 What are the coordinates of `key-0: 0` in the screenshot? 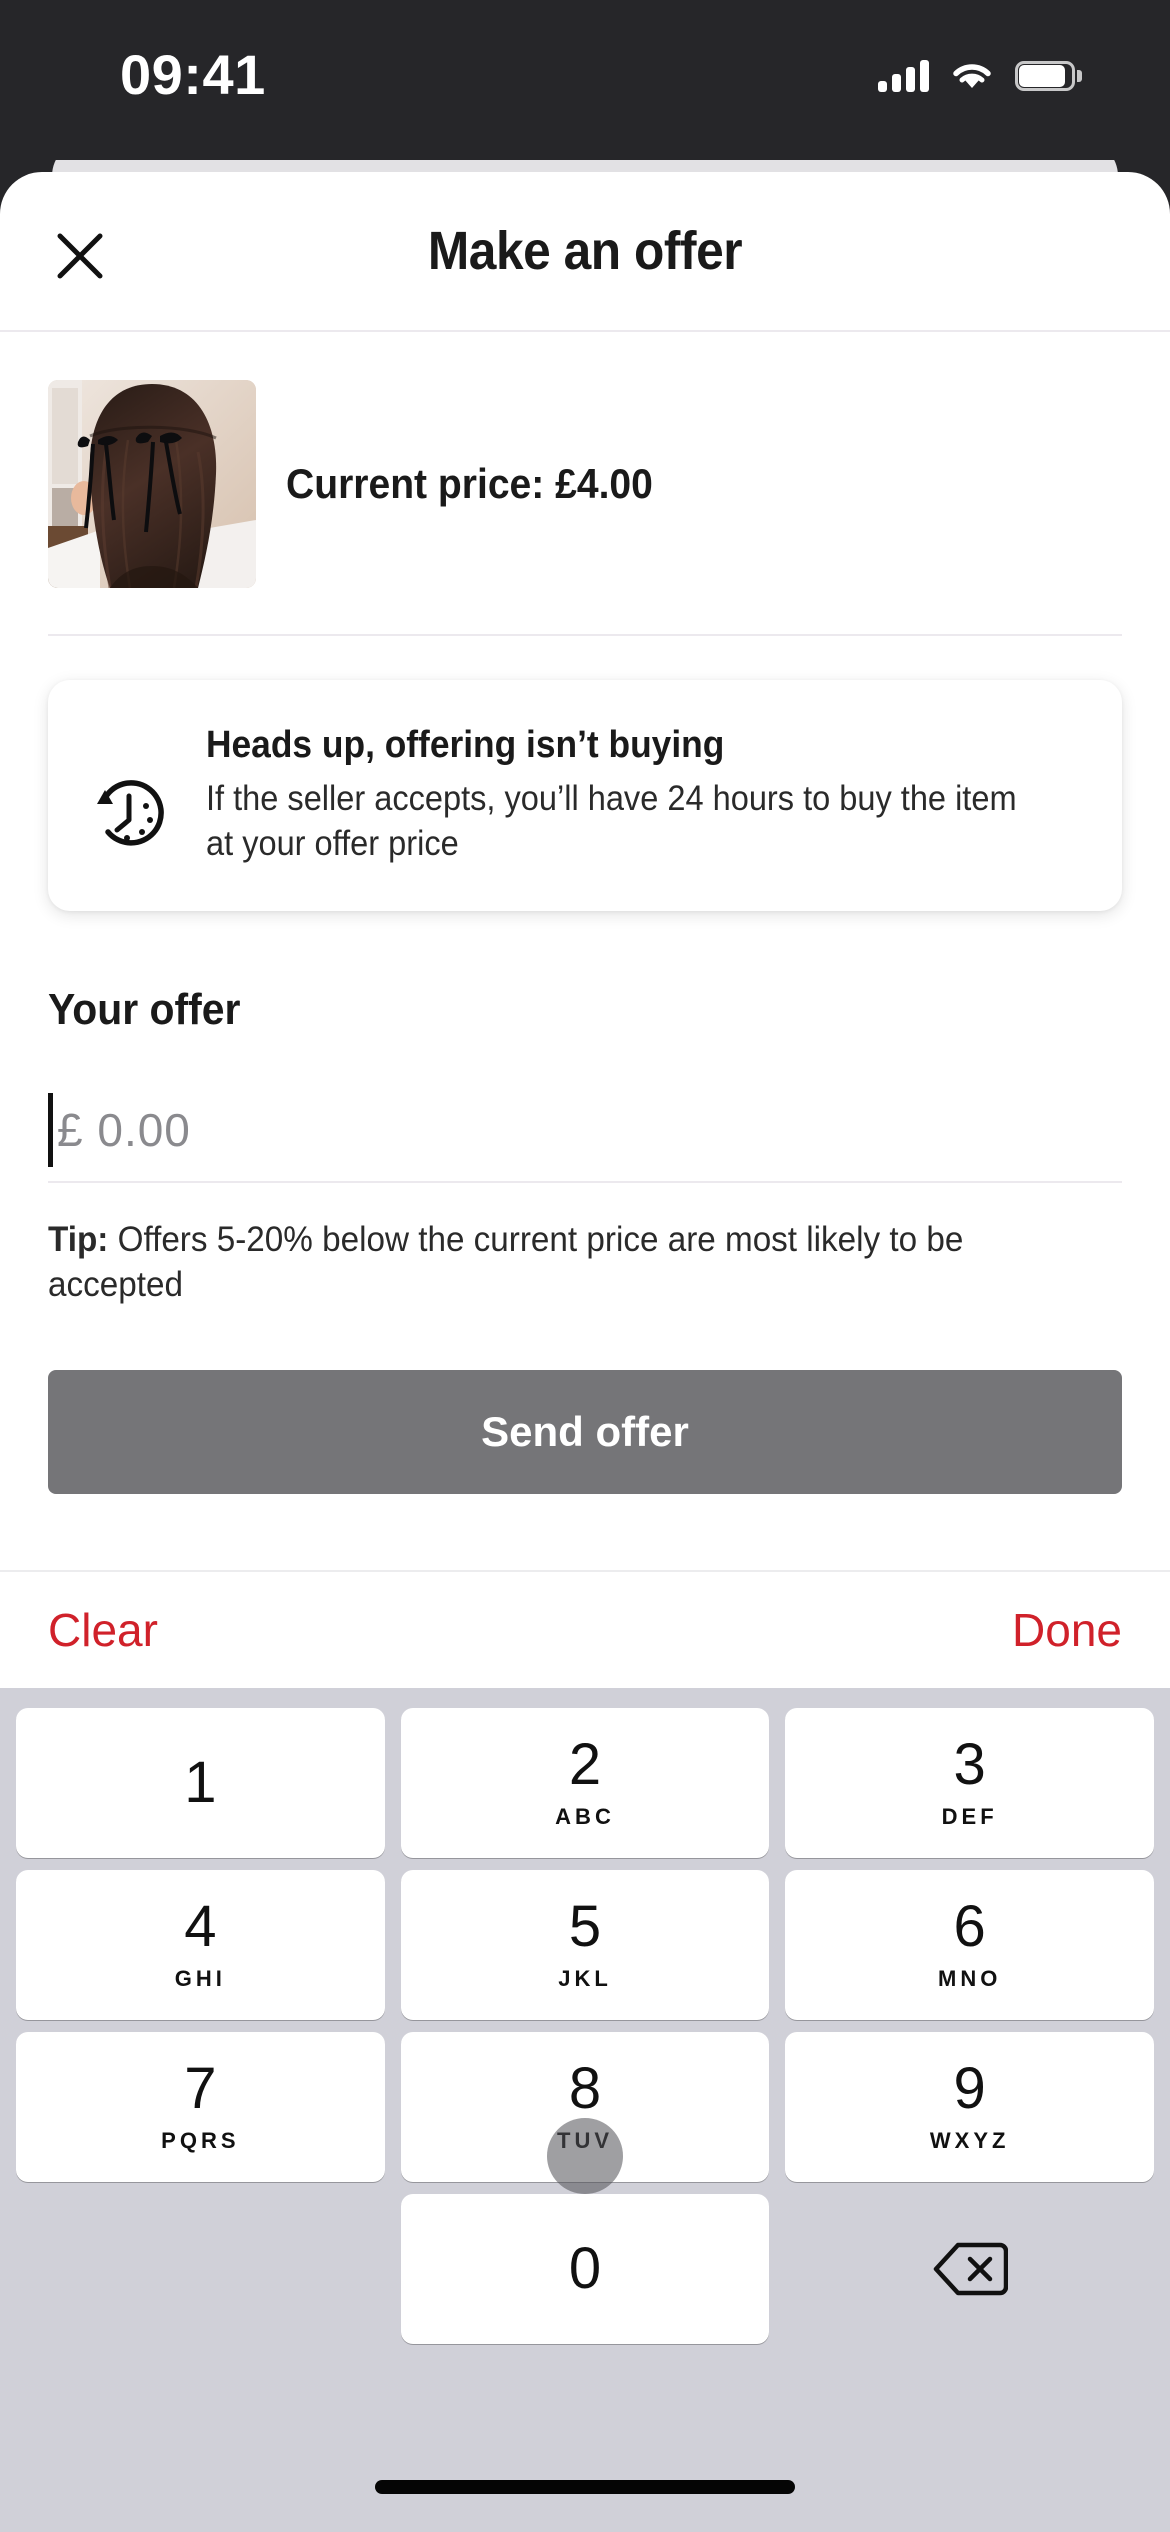 It's located at (585, 2269).